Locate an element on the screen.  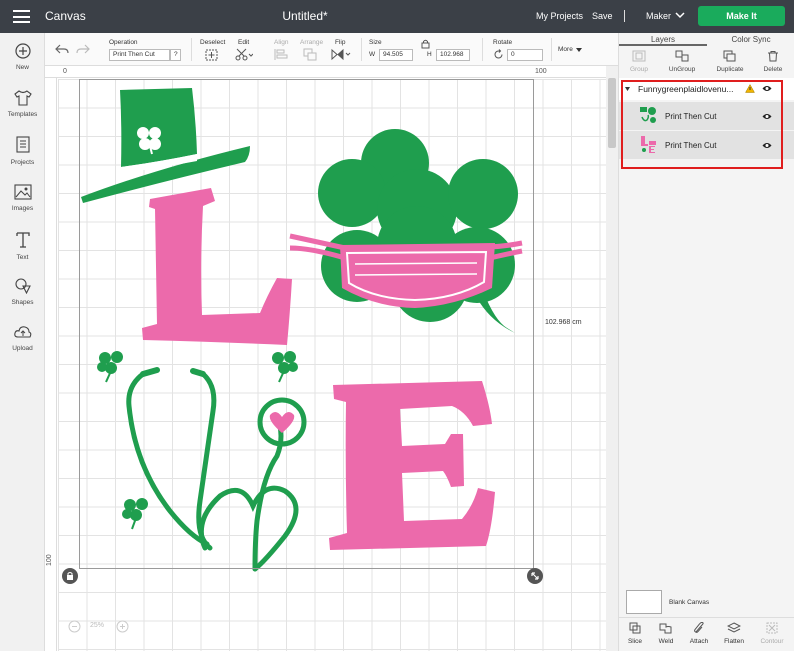
blank-canvas-label: Blank Canvas is located at coordinates (689, 602).